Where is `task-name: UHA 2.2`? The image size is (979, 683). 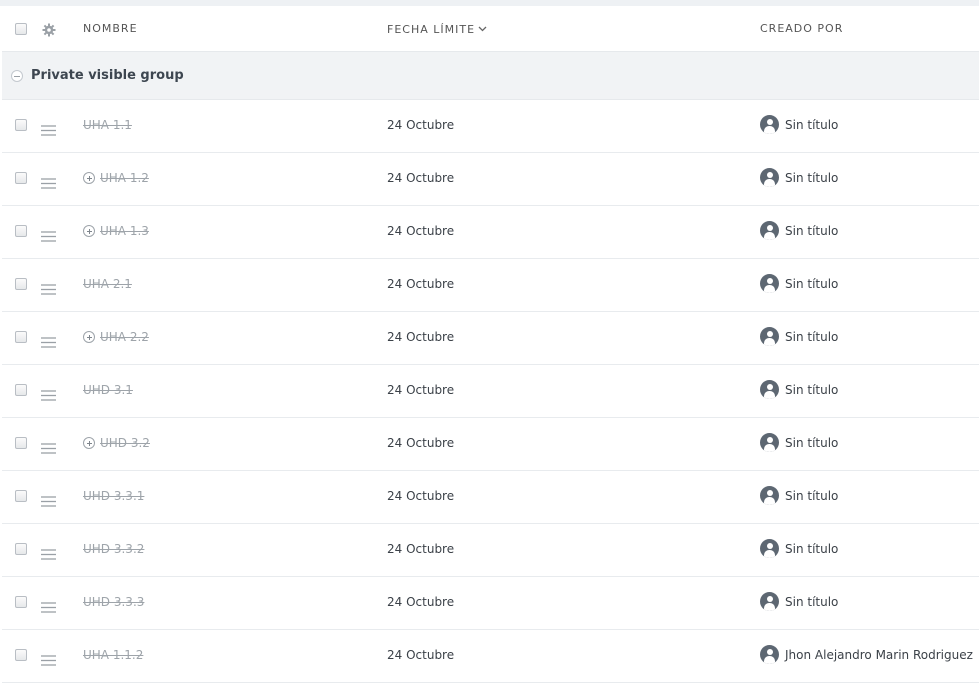
task-name: UHA 2.2 is located at coordinates (116, 337).